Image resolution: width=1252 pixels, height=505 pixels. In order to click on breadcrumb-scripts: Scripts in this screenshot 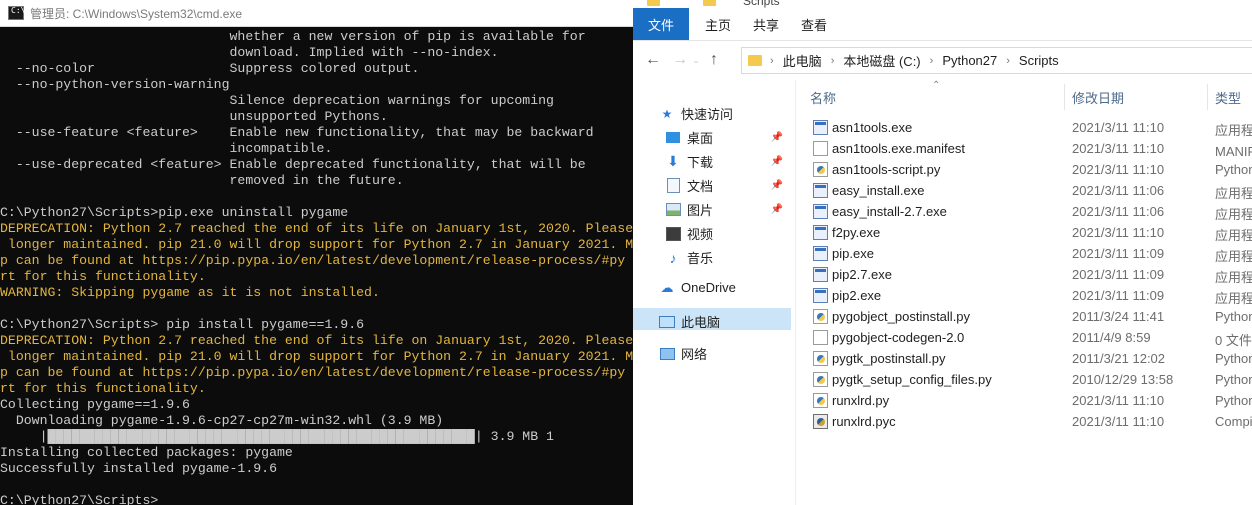, I will do `click(1039, 60)`.